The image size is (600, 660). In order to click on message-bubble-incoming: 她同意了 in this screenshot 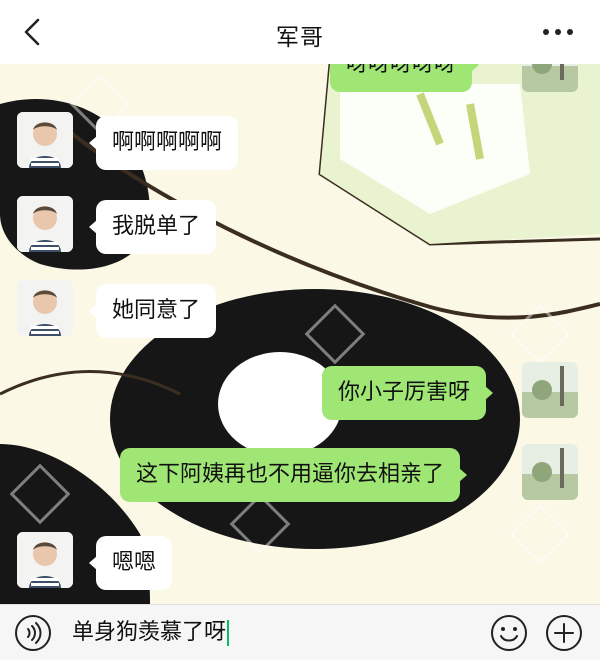, I will do `click(152, 311)`.